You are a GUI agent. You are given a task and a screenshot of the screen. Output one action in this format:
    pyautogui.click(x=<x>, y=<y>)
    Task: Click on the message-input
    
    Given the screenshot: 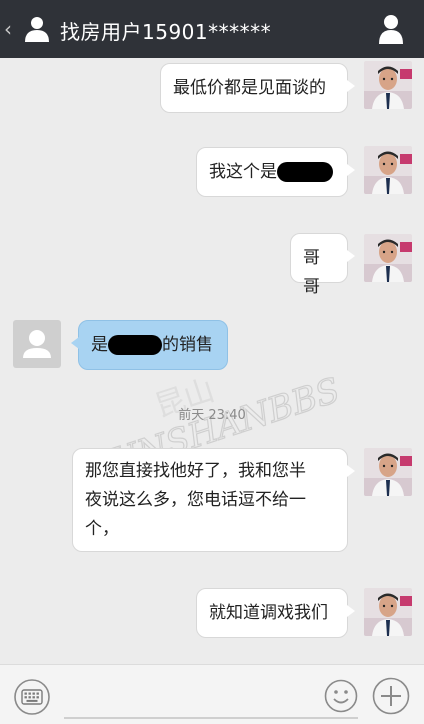 What is the action you would take?
    pyautogui.click(x=211, y=718)
    